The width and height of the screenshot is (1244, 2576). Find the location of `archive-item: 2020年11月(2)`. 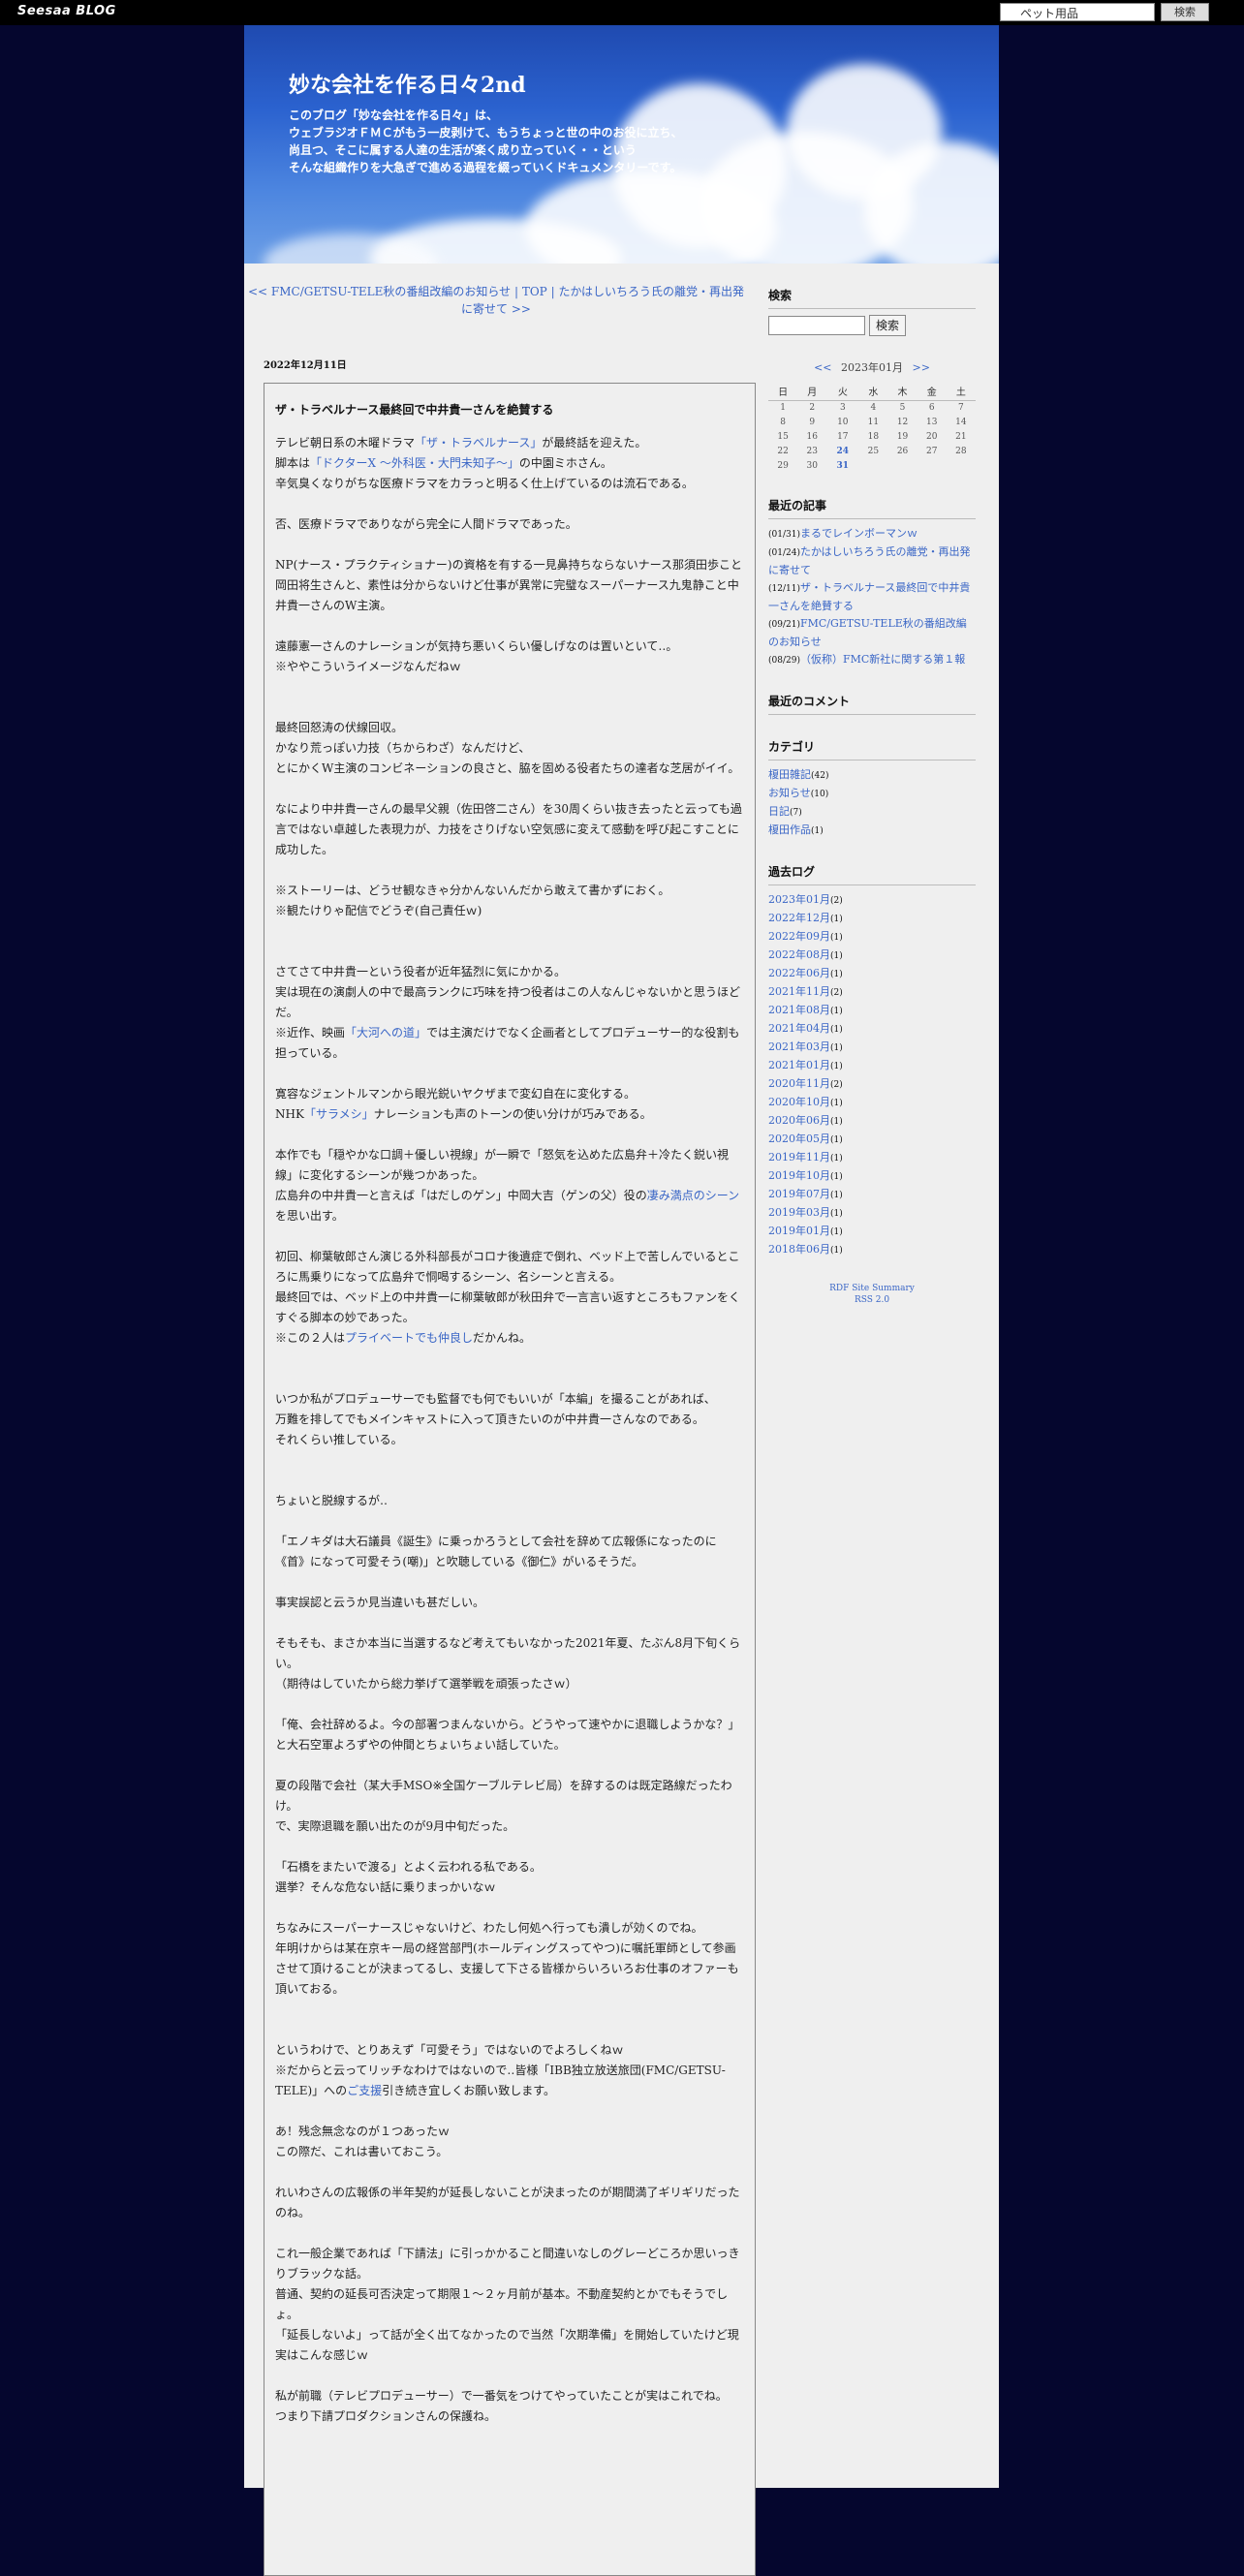

archive-item: 2020年11月(2) is located at coordinates (872, 1084).